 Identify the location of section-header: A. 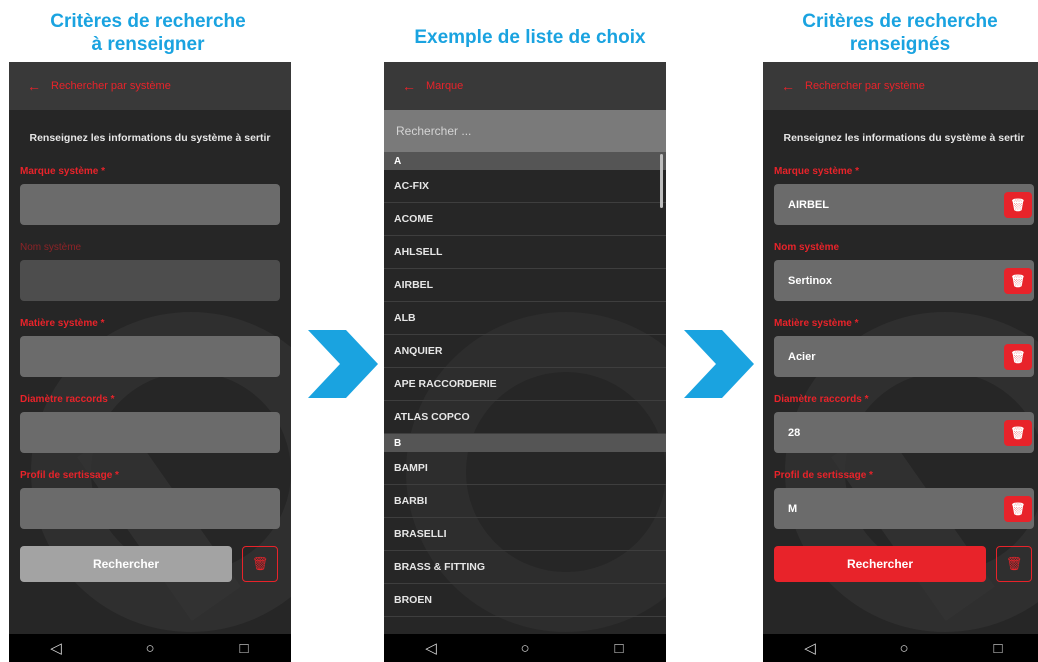
(525, 161).